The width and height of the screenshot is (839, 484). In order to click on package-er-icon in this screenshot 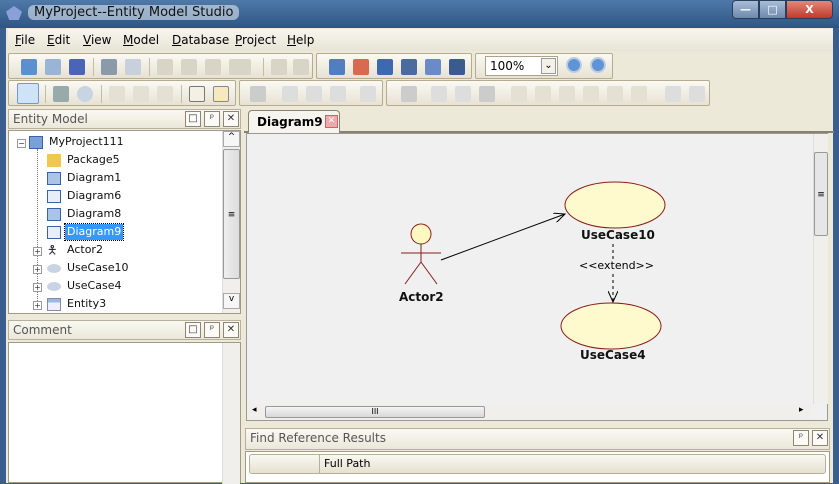, I will do `click(697, 94)`.